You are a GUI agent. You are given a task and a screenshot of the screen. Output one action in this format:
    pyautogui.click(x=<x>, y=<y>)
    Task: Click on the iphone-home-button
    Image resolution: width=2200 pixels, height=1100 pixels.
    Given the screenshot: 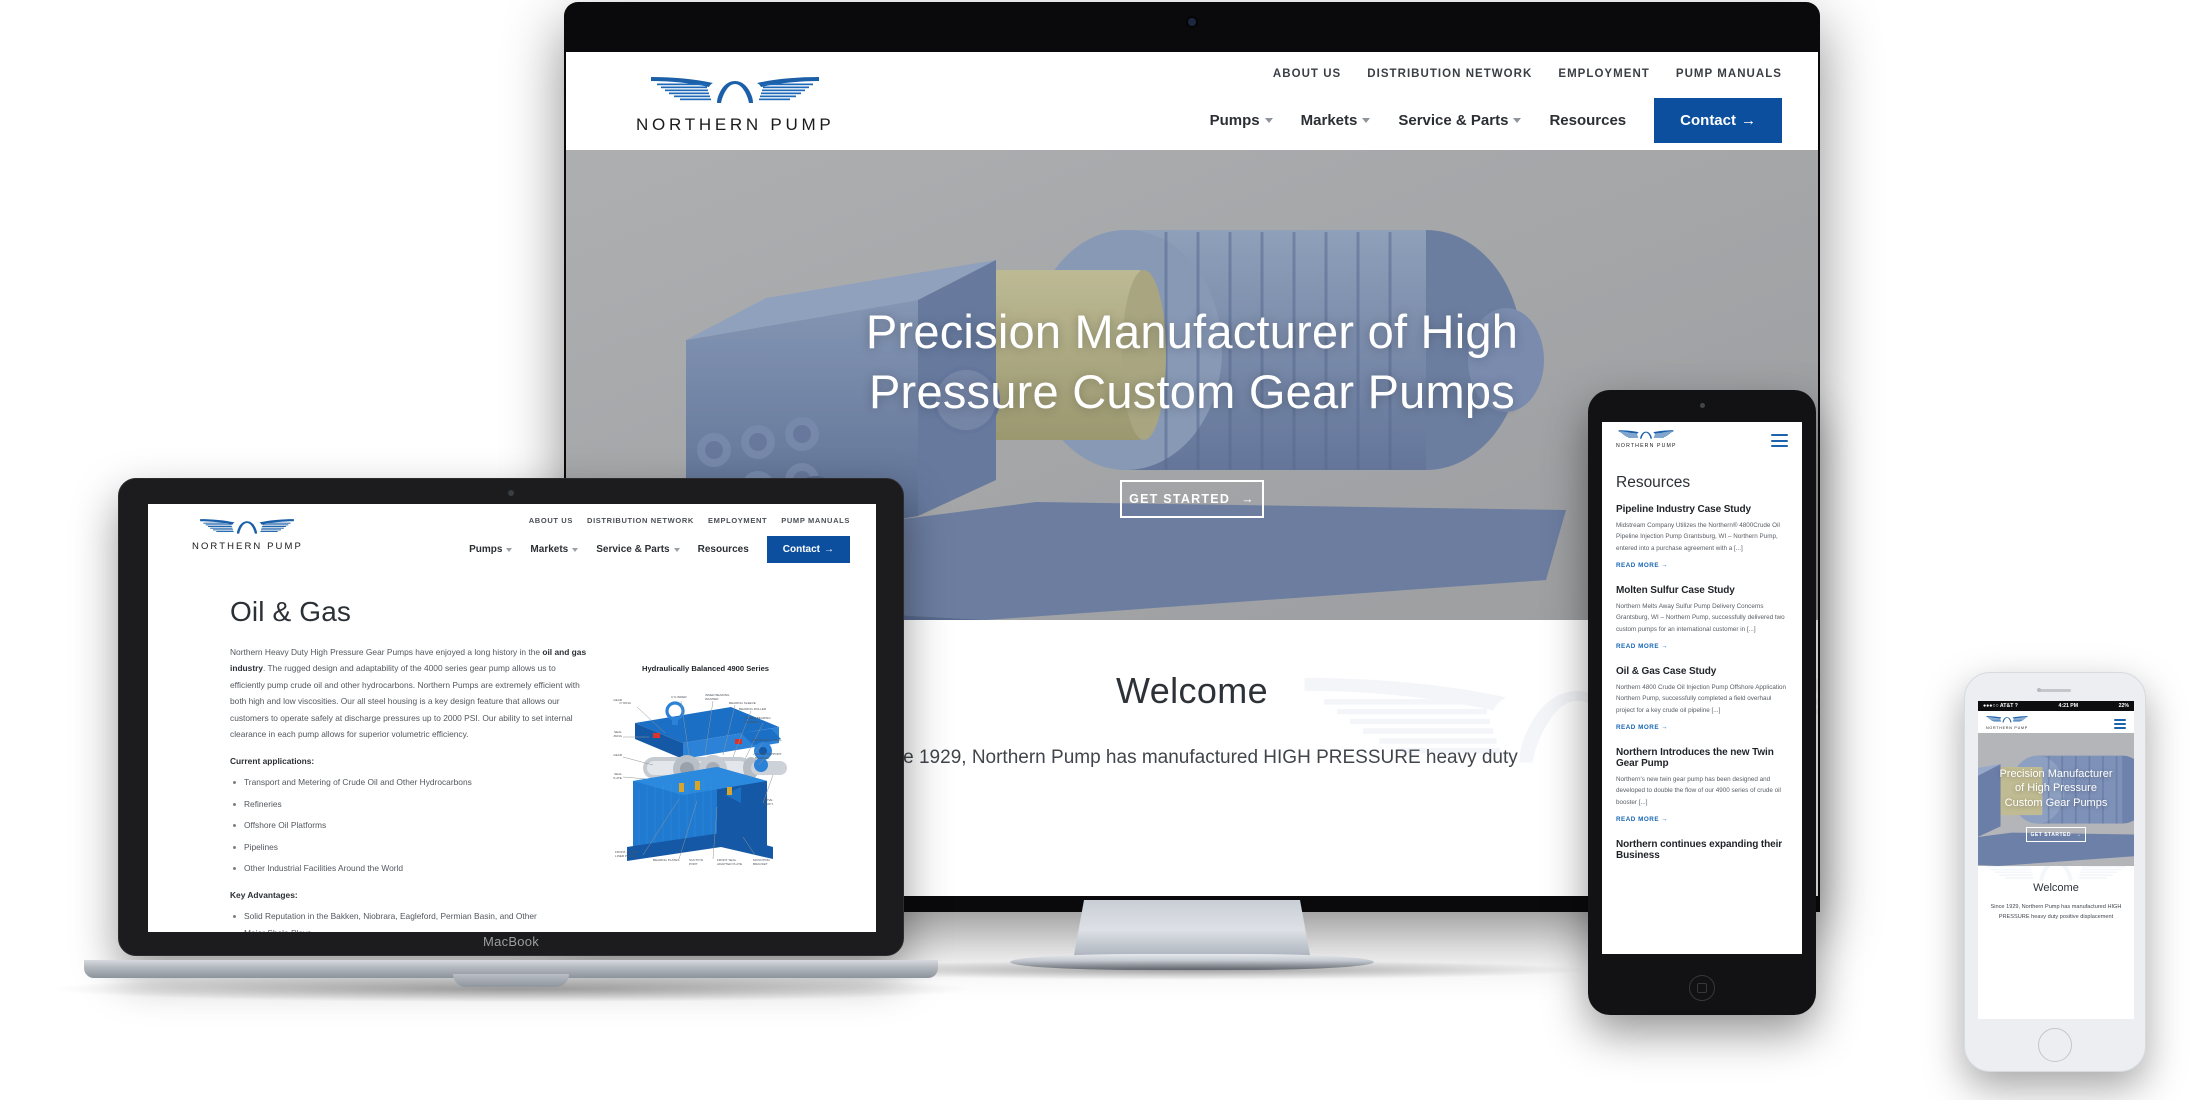 What is the action you would take?
    pyautogui.click(x=2055, y=1045)
    